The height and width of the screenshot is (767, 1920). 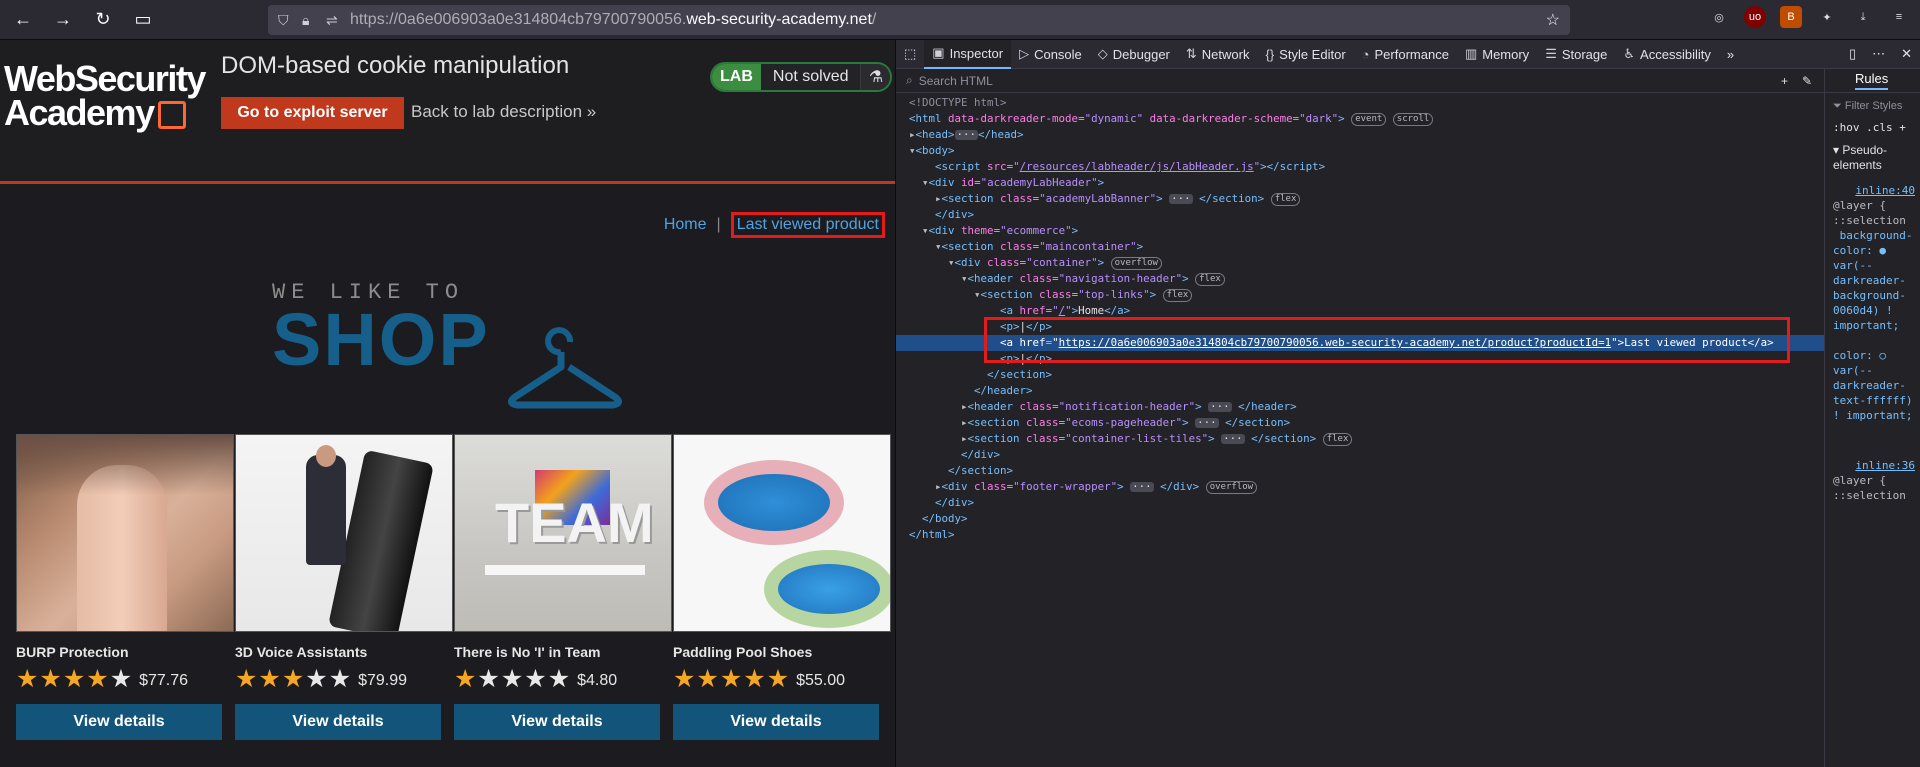 What do you see at coordinates (1719, 17) in the screenshot?
I see `extension-glasses-icon: ◎` at bounding box center [1719, 17].